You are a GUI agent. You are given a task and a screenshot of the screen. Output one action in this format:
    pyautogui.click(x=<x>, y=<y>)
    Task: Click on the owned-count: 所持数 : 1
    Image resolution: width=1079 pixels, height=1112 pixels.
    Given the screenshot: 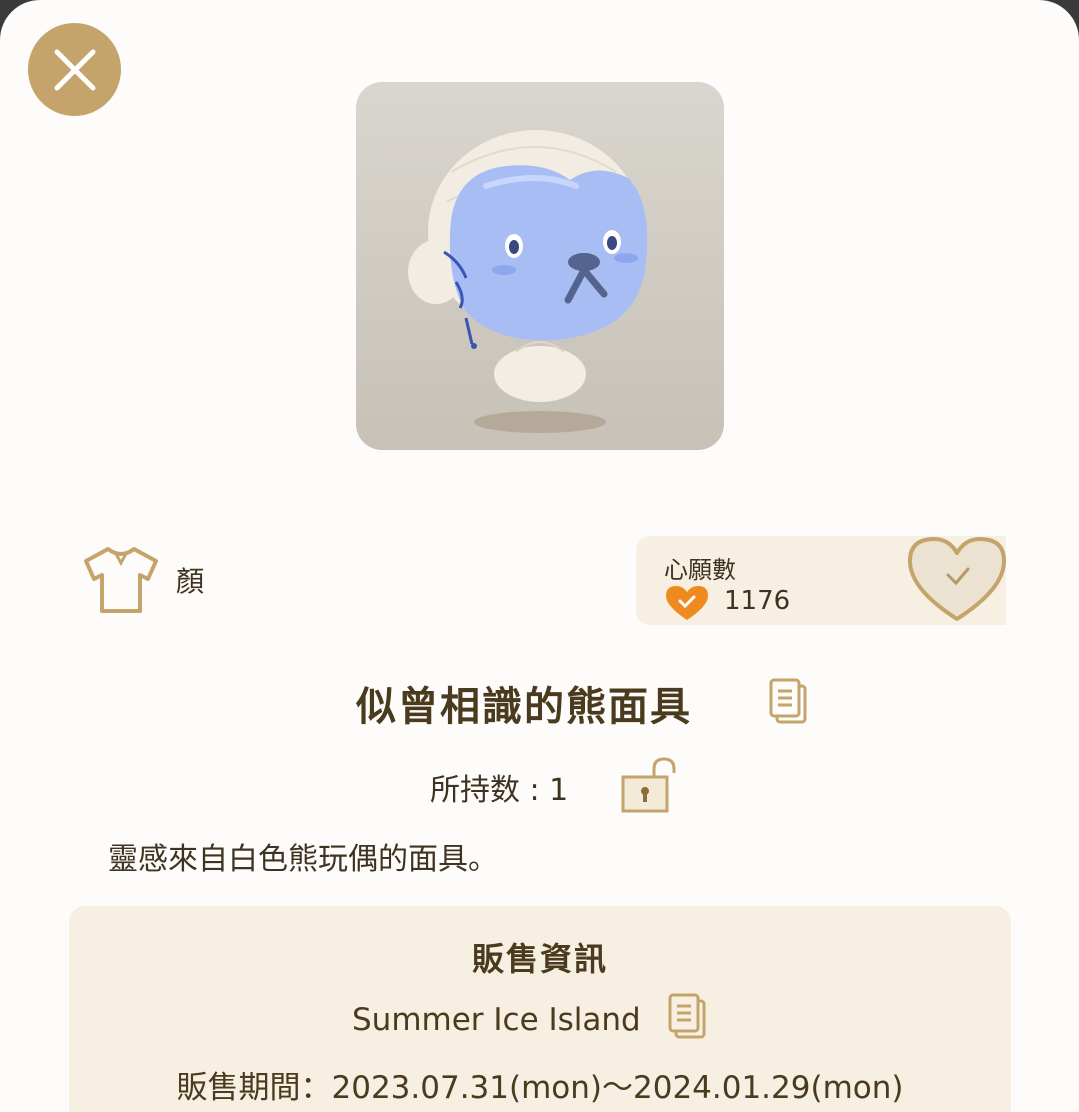 What is the action you would take?
    pyautogui.click(x=499, y=790)
    